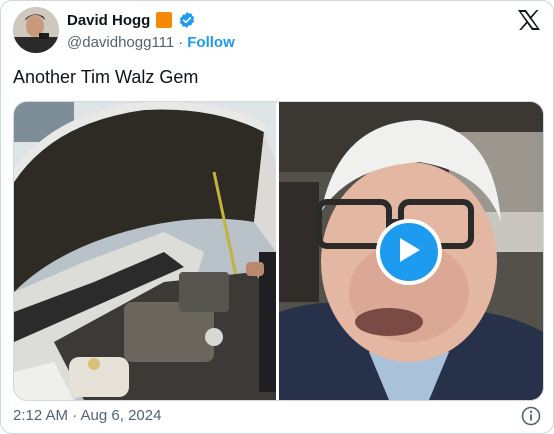 Image resolution: width=554 pixels, height=434 pixels. Describe the element at coordinates (120, 42) in the screenshot. I see `author-handle: @davidhogg111` at that location.